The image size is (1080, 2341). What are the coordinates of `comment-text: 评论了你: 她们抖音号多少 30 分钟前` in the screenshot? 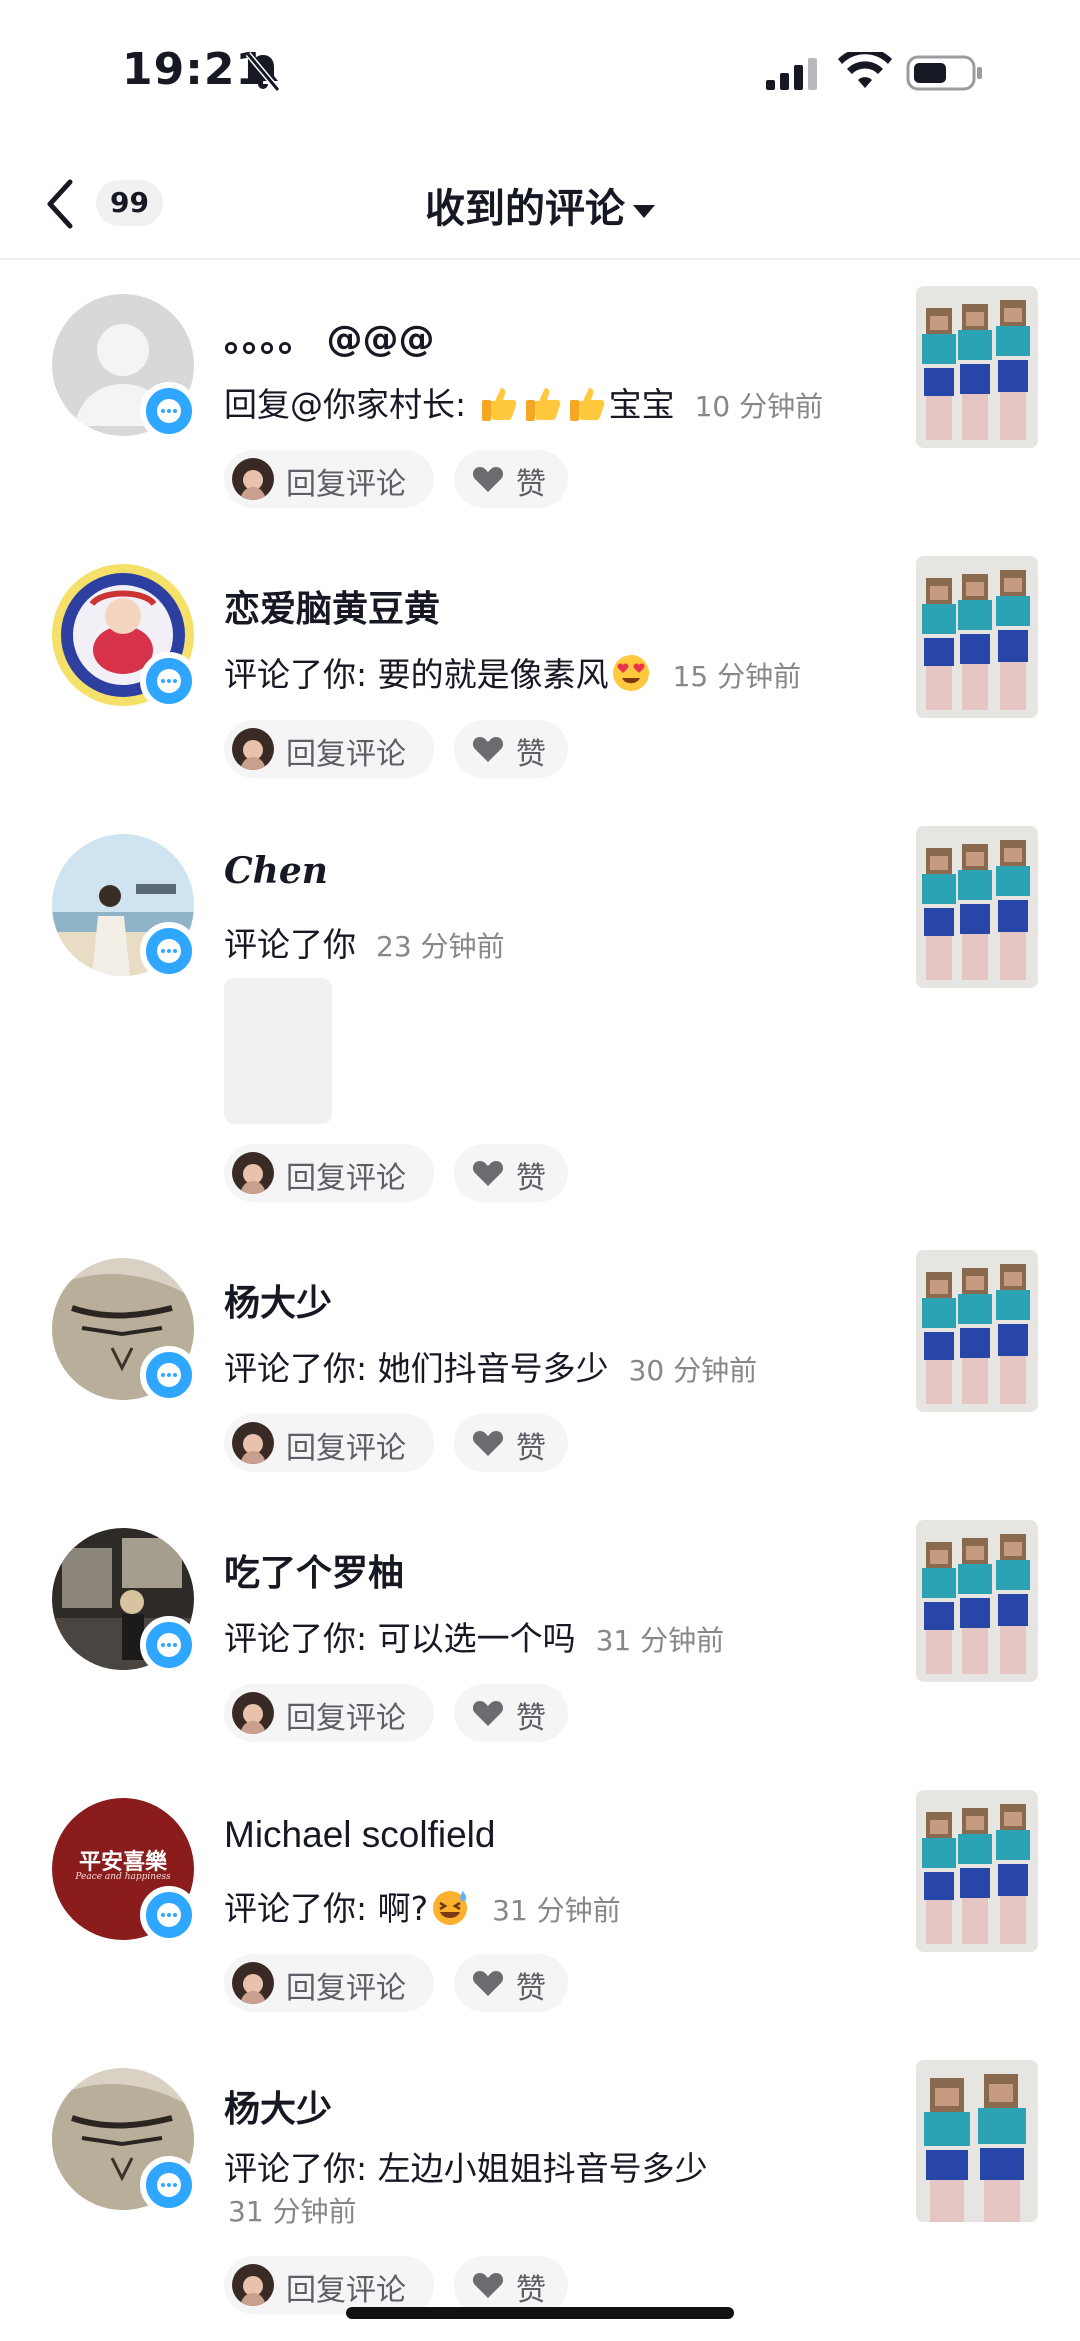 It's located at (491, 1368).